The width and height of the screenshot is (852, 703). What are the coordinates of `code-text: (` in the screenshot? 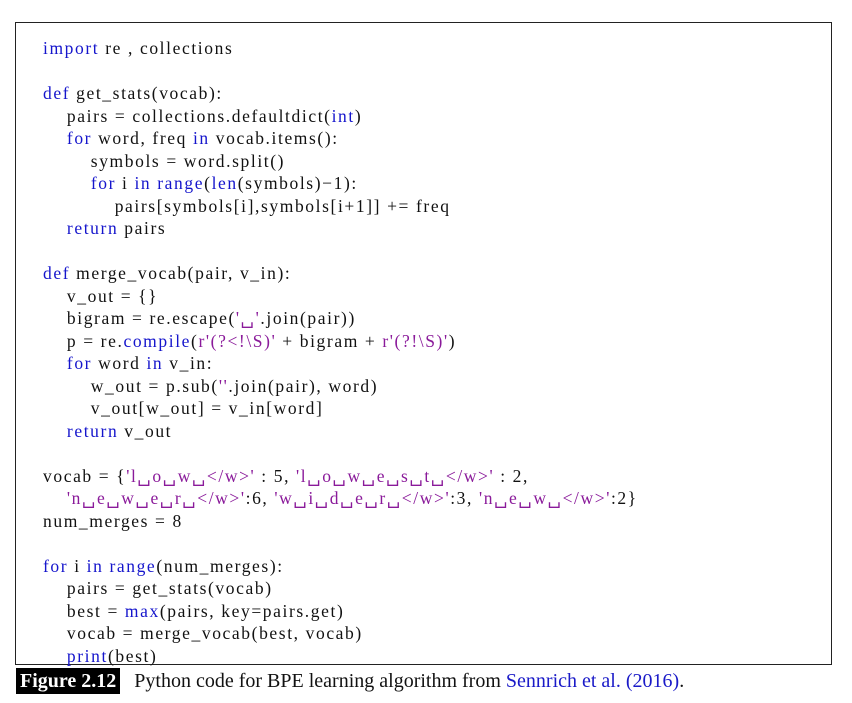 It's located at (208, 183).